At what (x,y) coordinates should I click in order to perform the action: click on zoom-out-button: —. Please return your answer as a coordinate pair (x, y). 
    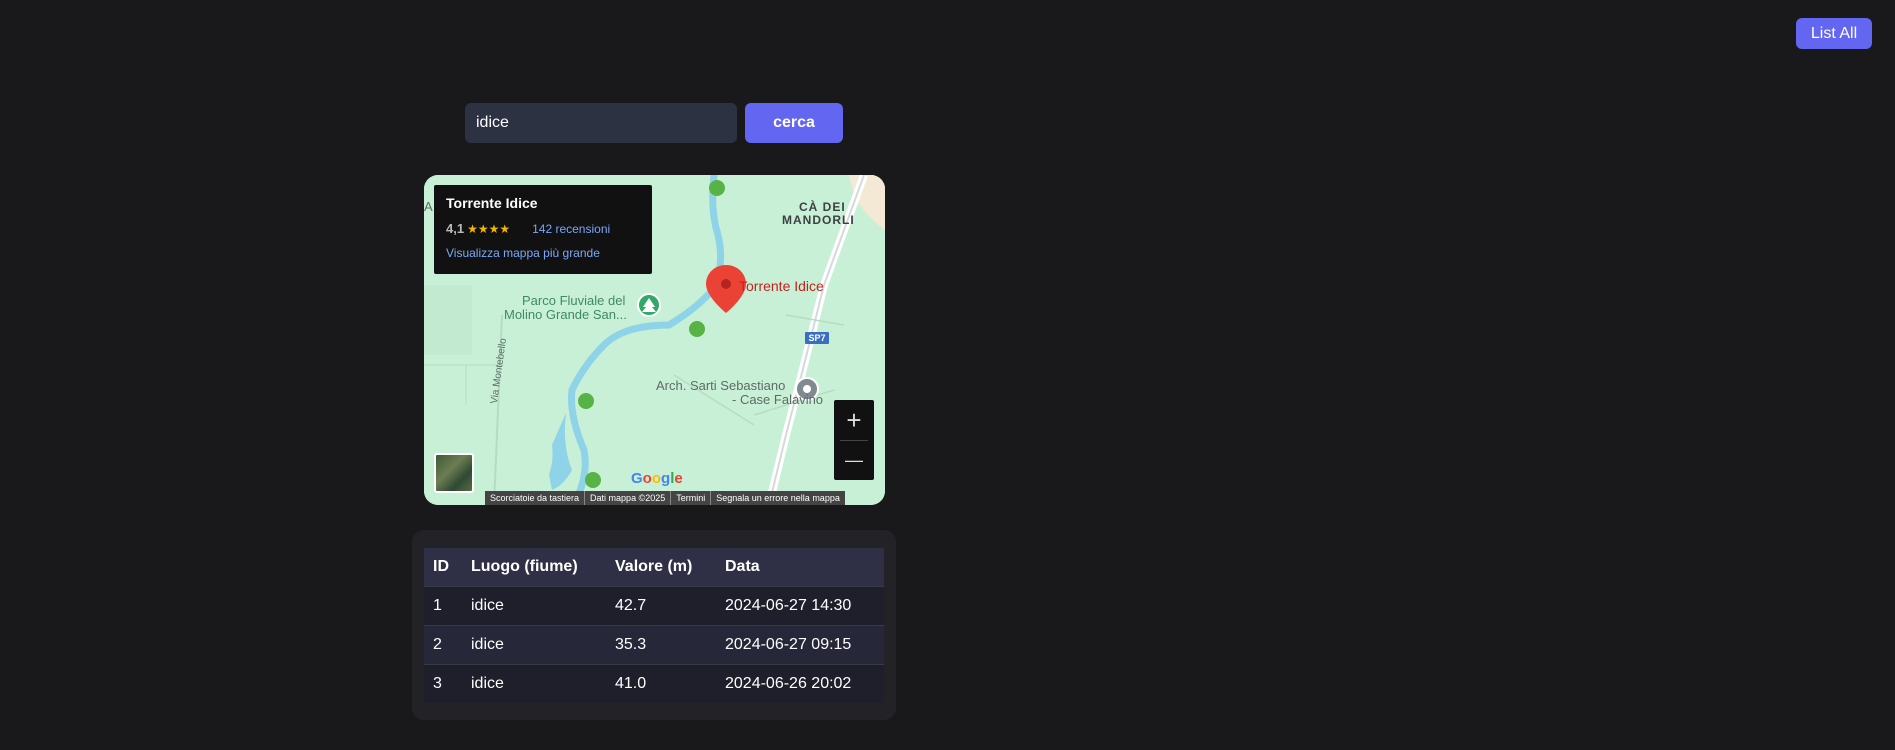
    Looking at the image, I should click on (854, 460).